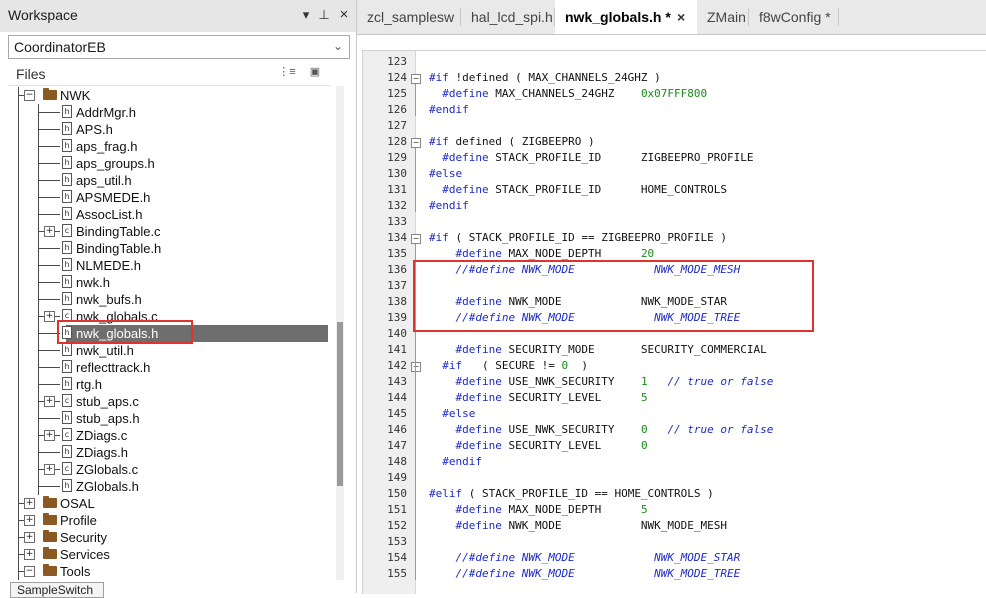 Image resolution: width=986 pixels, height=598 pixels. I want to click on configuration-select: CoordinatorEB ⌄, so click(179, 47).